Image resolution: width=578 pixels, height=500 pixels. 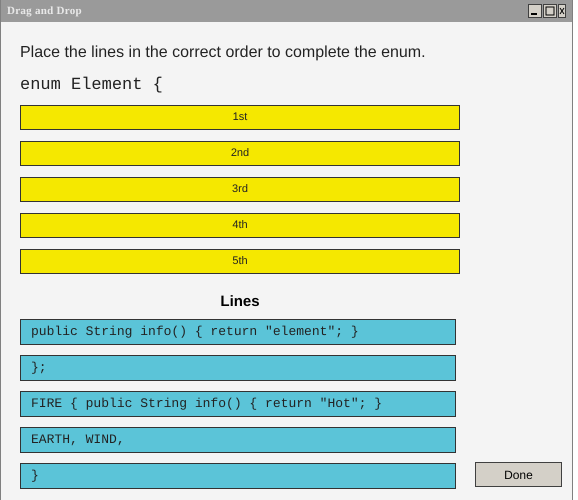 What do you see at coordinates (240, 225) in the screenshot?
I see `drop-slot: 4th` at bounding box center [240, 225].